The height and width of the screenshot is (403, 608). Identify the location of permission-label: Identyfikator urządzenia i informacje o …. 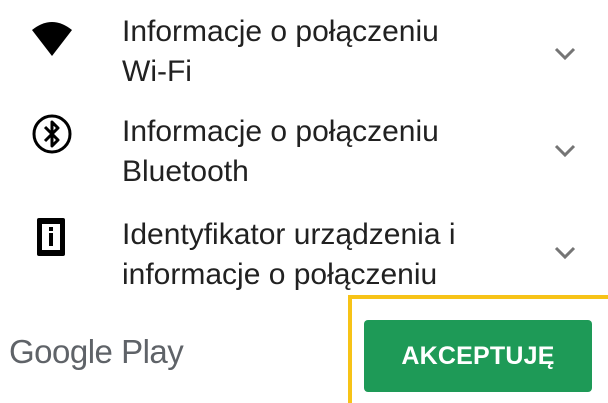
(289, 254).